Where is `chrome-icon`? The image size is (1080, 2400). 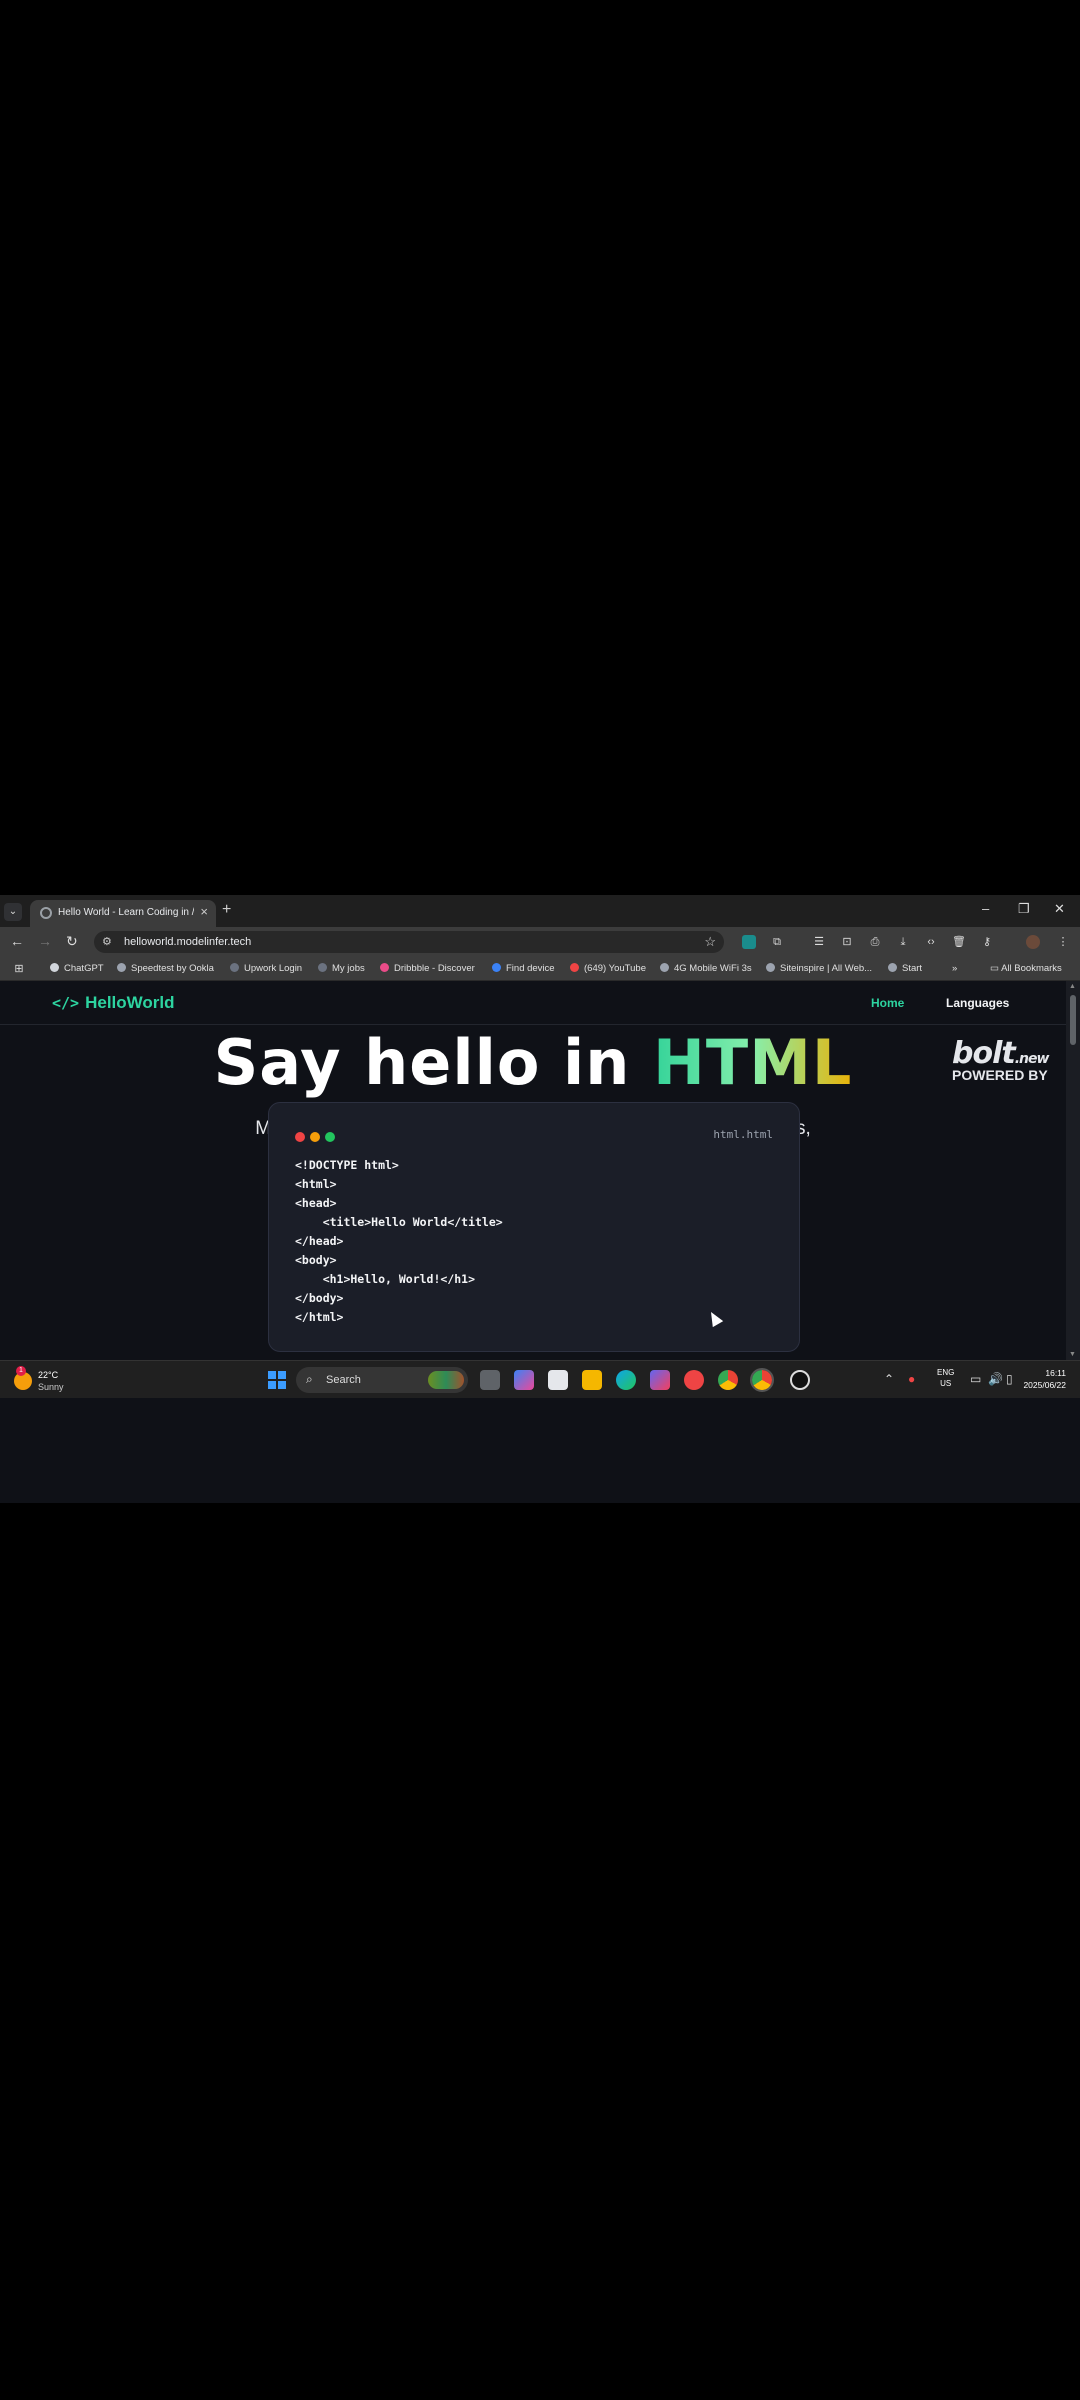 chrome-icon is located at coordinates (728, 1380).